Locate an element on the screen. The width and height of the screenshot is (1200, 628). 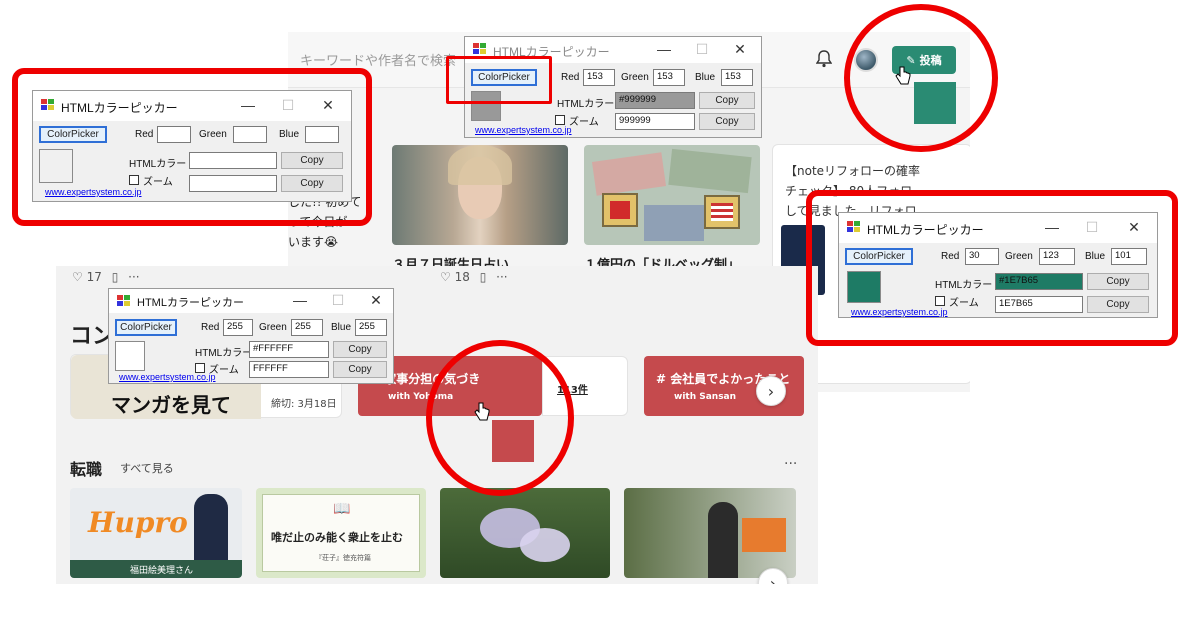
currency-photo is located at coordinates (672, 195).